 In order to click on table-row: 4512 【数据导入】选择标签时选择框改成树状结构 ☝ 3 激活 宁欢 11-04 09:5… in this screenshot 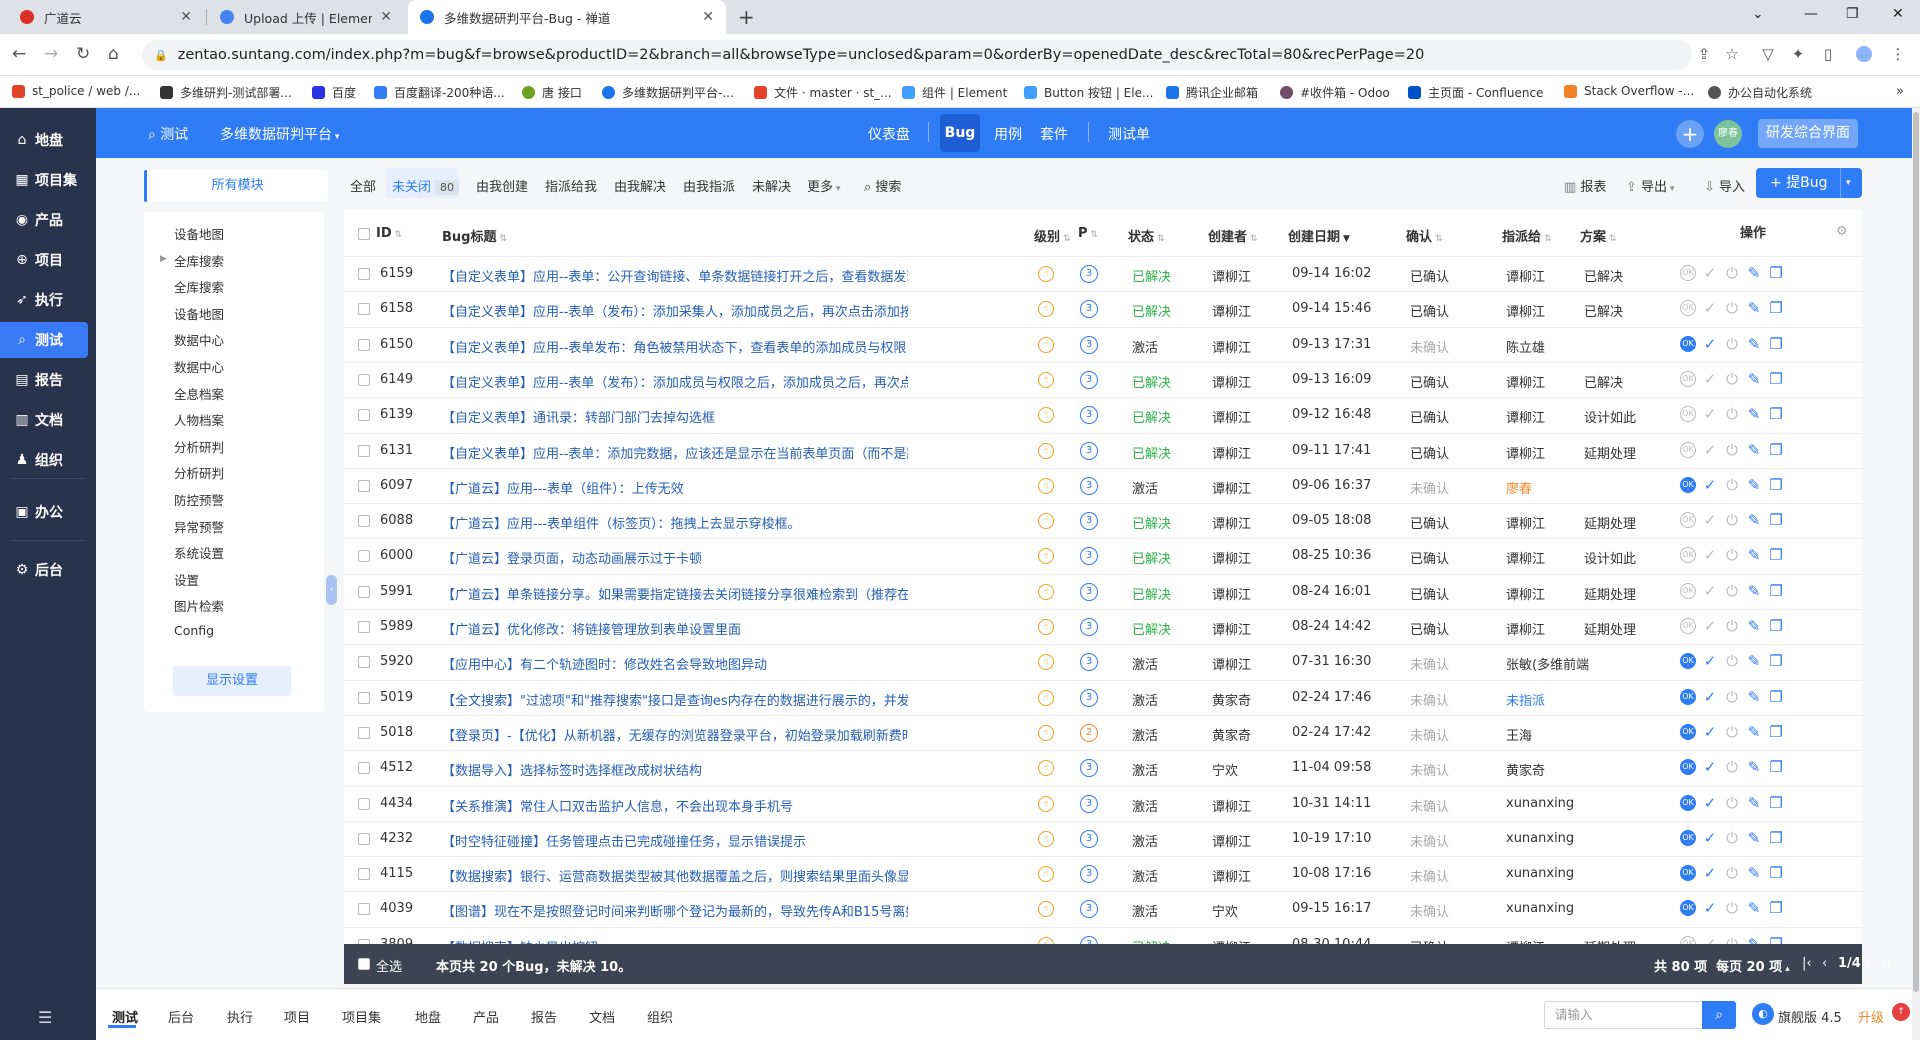, I will do `click(1103, 767)`.